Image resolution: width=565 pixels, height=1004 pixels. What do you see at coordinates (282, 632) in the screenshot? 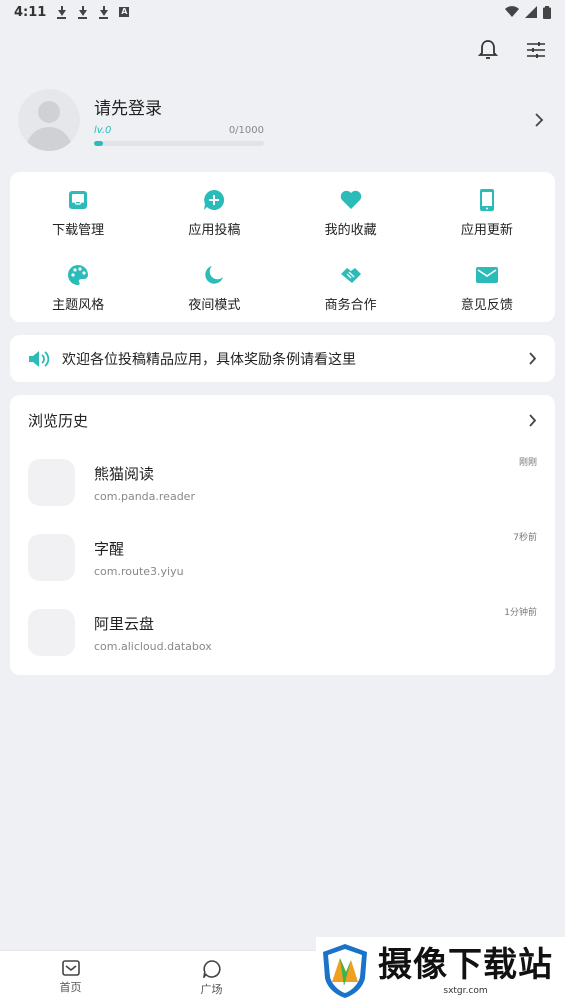
I see `history-item: 阿里云盘 com.alicloud.databox 1分钟前` at bounding box center [282, 632].